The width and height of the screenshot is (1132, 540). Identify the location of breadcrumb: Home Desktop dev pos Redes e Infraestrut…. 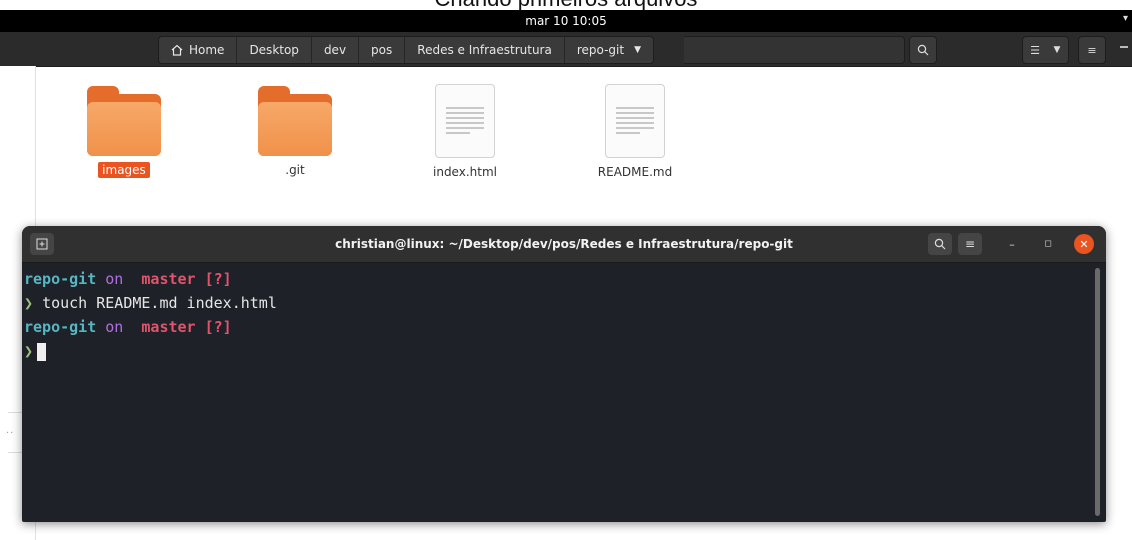
(406, 50).